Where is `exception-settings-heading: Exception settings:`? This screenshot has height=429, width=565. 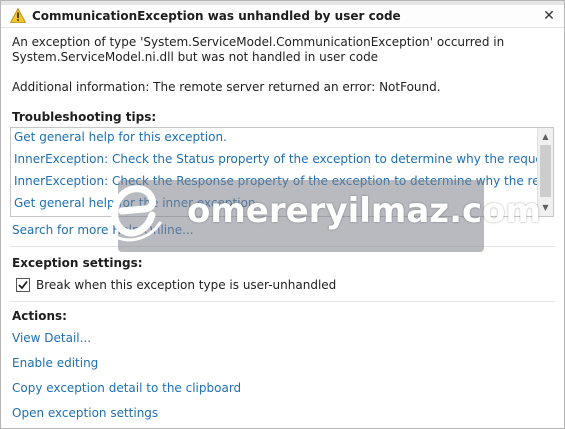 exception-settings-heading: Exception settings: is located at coordinates (77, 263).